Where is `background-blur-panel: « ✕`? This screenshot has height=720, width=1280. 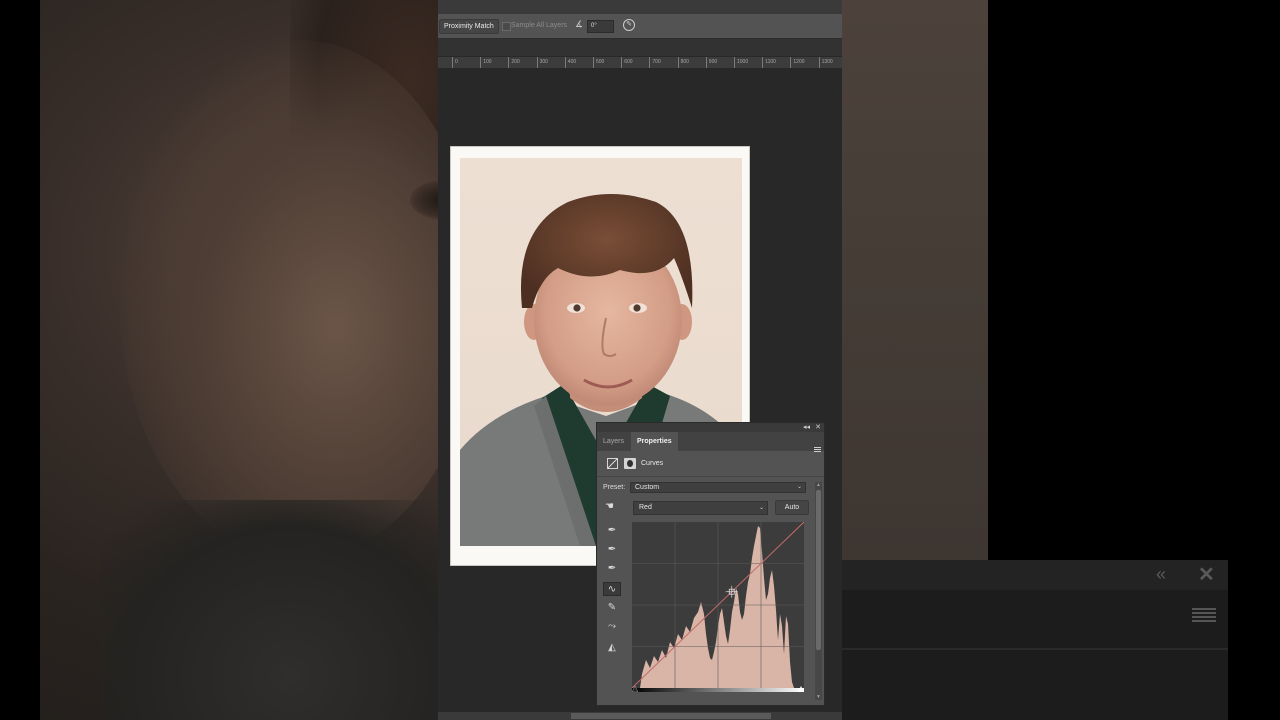 background-blur-panel: « ✕ is located at coordinates (1035, 640).